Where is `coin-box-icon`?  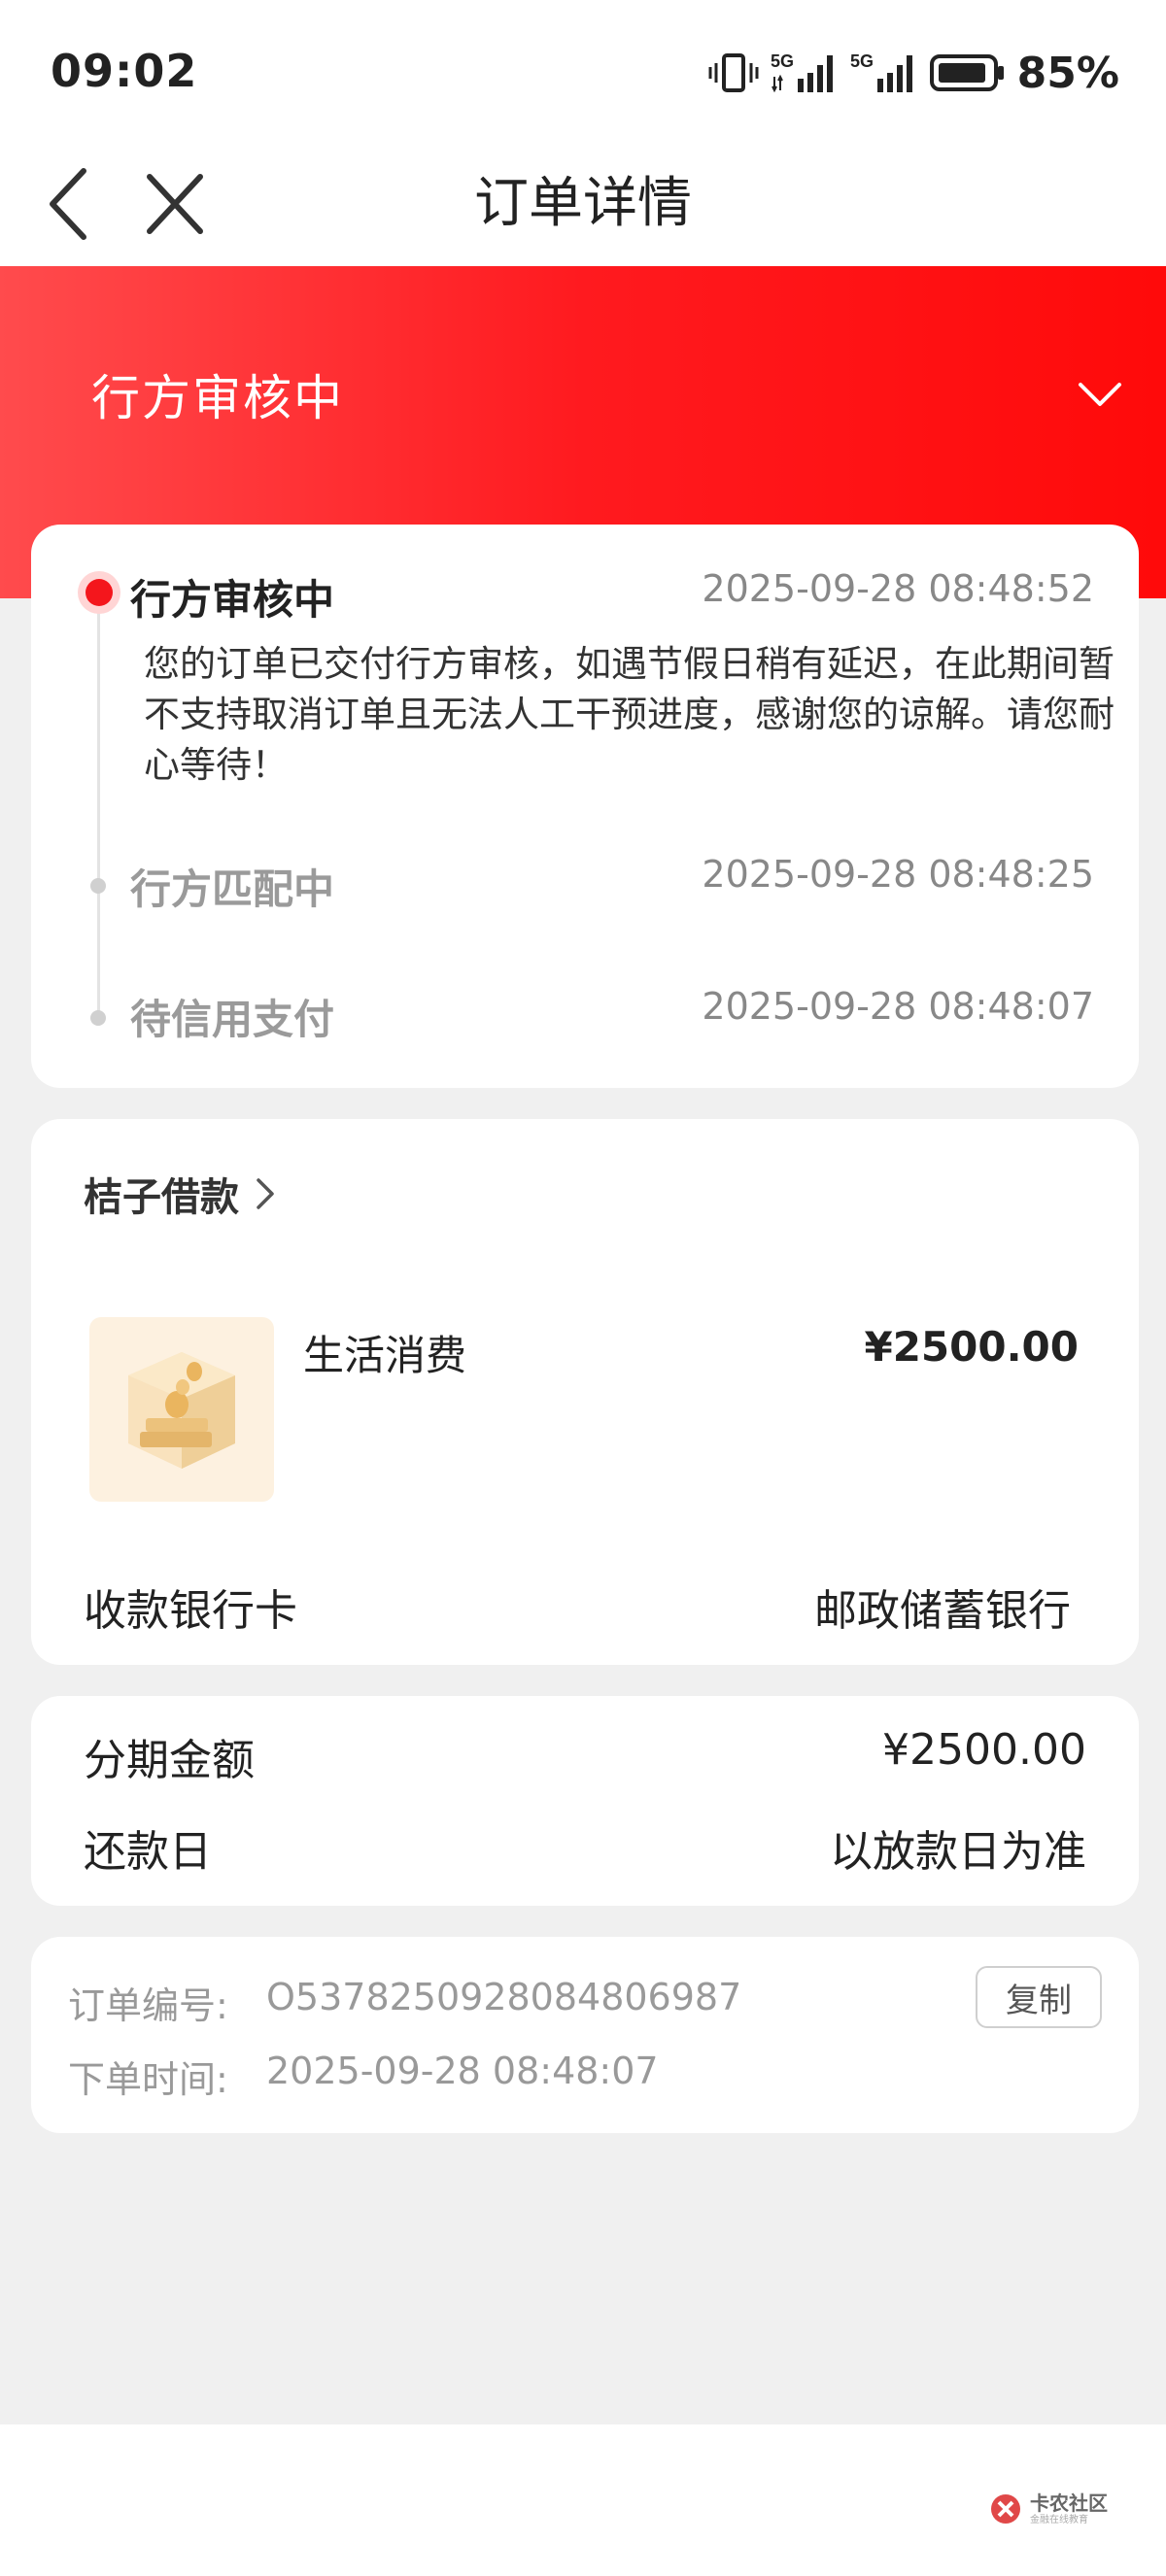 coin-box-icon is located at coordinates (181, 1410).